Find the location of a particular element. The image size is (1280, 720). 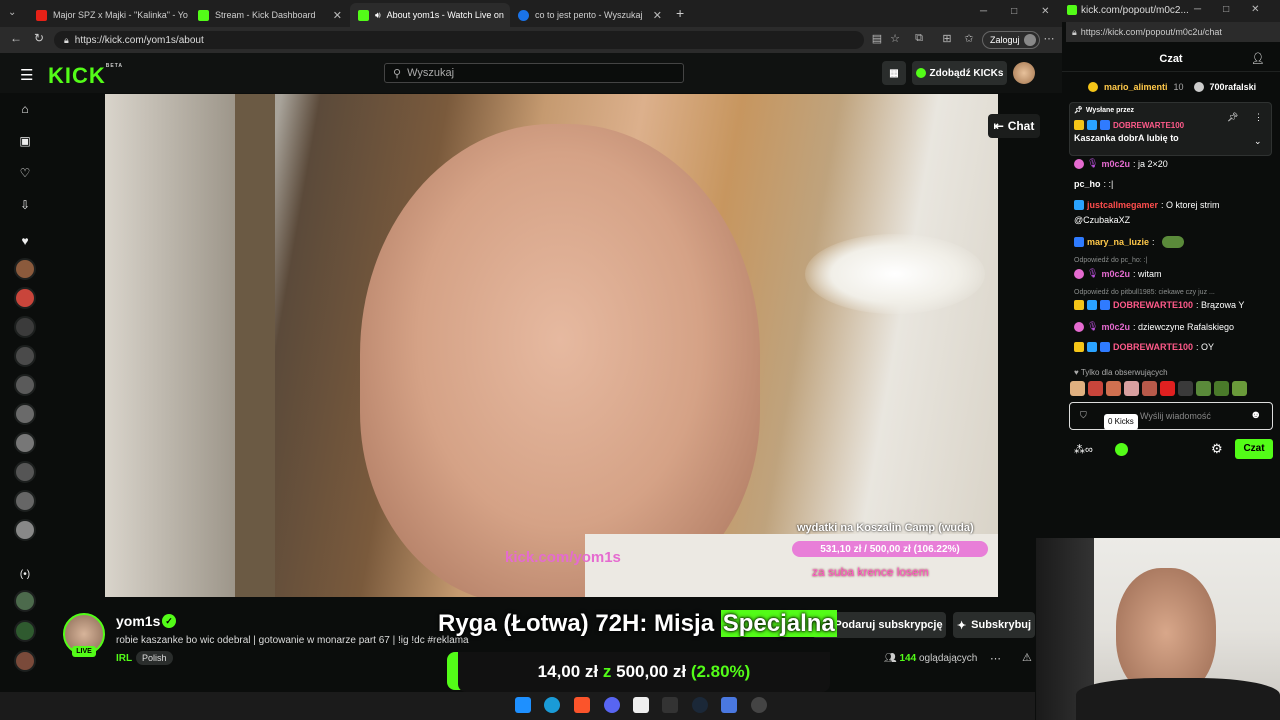

obs-icon is located at coordinates (759, 705).